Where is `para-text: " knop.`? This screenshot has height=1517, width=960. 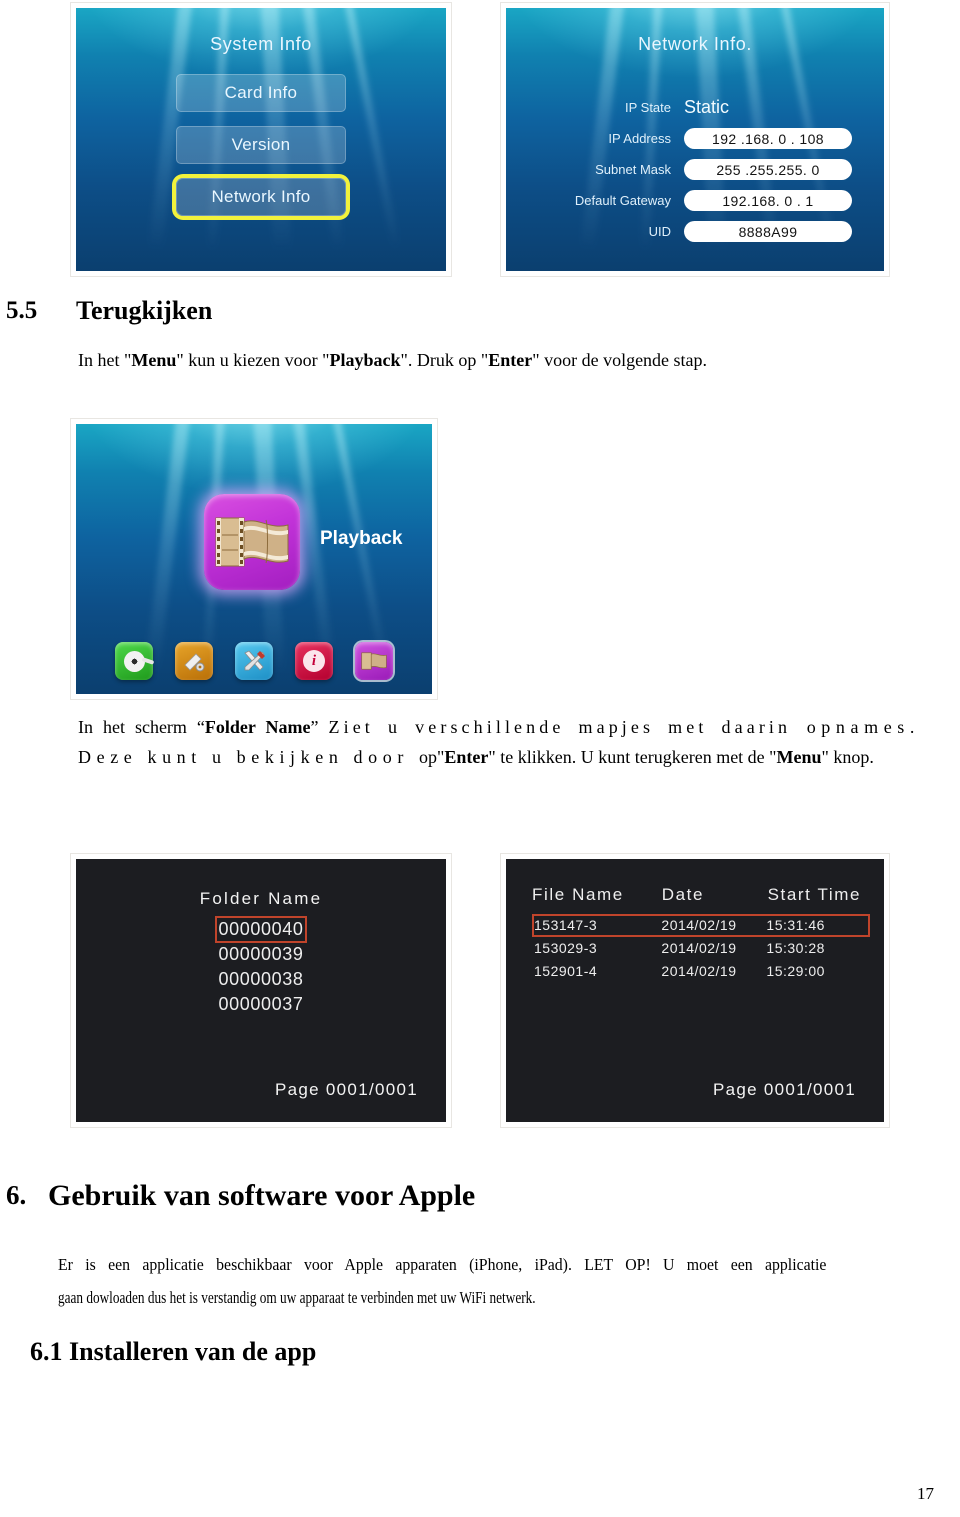
para-text: " knop. is located at coordinates (847, 757).